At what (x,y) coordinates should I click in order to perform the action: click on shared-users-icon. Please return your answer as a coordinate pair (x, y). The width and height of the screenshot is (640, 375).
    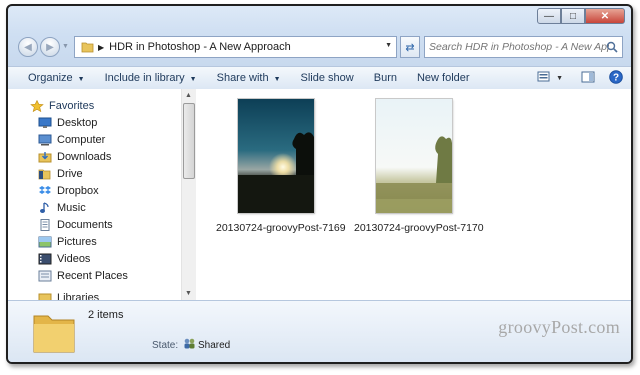
    Looking at the image, I should click on (189, 343).